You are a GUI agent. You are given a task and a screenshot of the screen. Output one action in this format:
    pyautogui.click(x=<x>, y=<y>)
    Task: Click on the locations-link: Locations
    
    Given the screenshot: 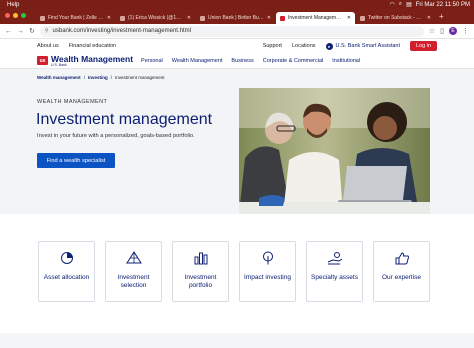 What is the action you would take?
    pyautogui.click(x=304, y=46)
    